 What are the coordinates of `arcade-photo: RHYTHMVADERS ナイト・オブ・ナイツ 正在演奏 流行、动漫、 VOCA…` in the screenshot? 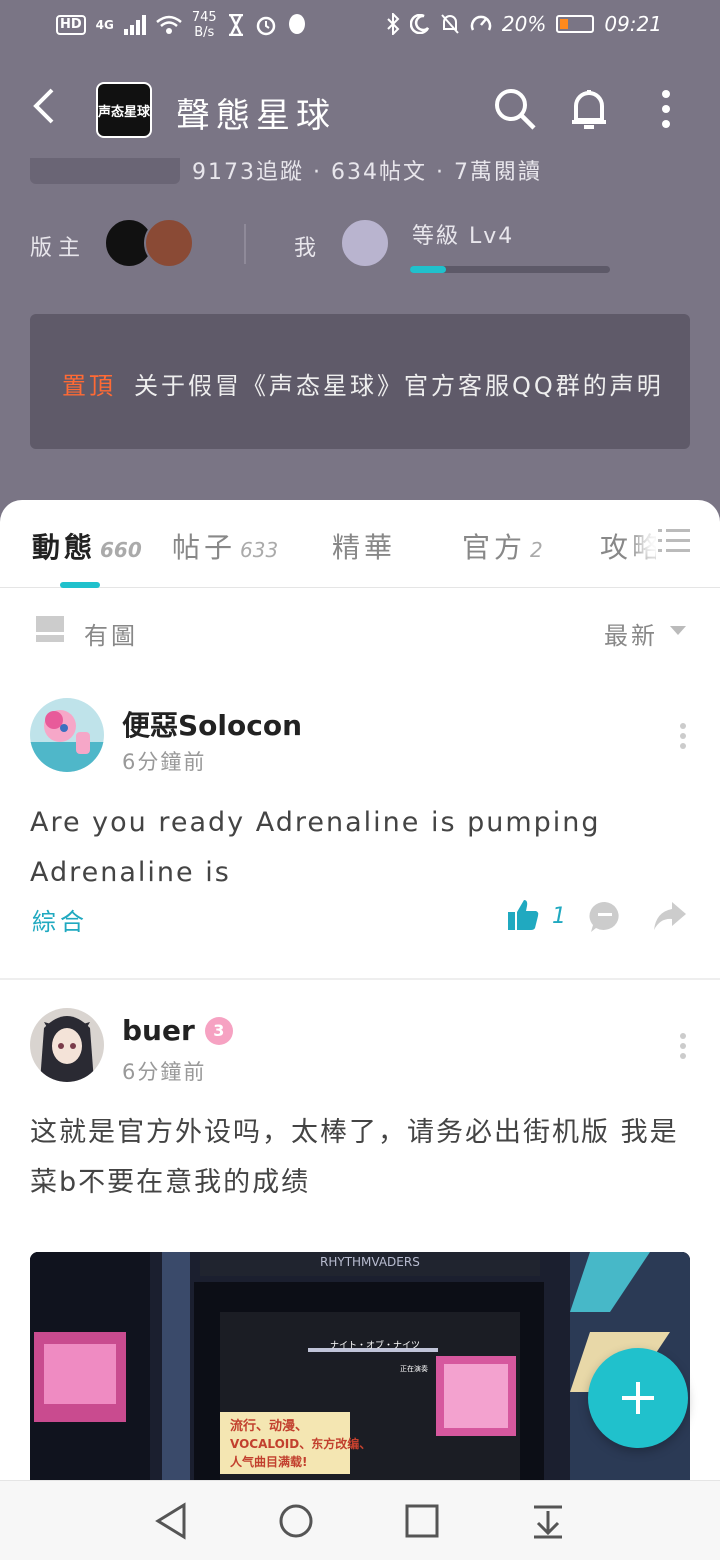 It's located at (360, 1366).